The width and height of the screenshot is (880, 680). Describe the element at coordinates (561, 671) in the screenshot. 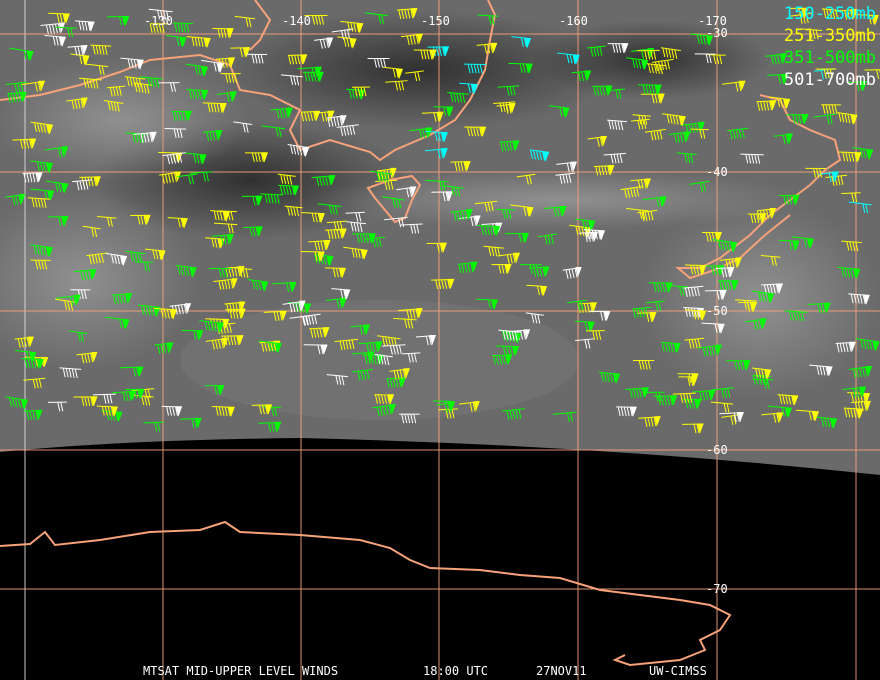

I see `date-label: 27NOV11` at that location.